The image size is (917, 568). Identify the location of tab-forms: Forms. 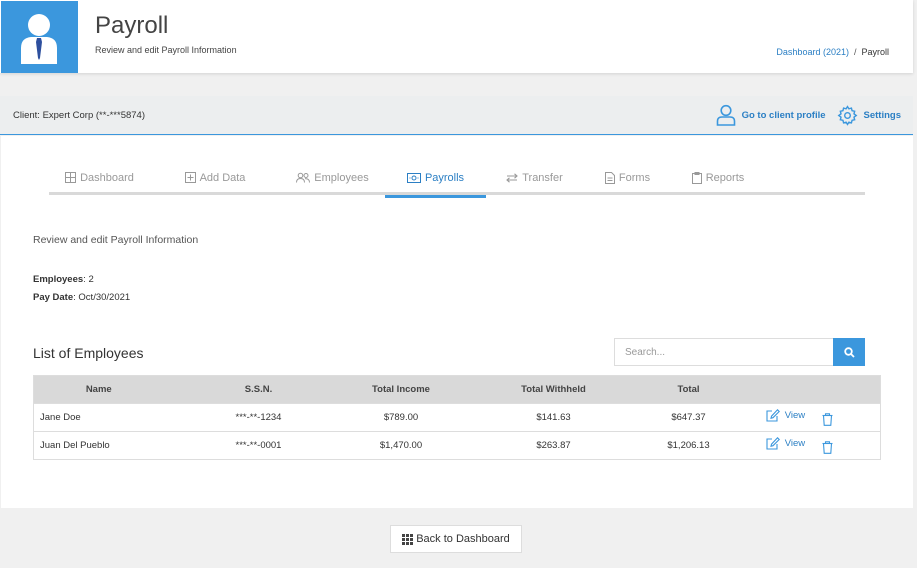
(627, 177).